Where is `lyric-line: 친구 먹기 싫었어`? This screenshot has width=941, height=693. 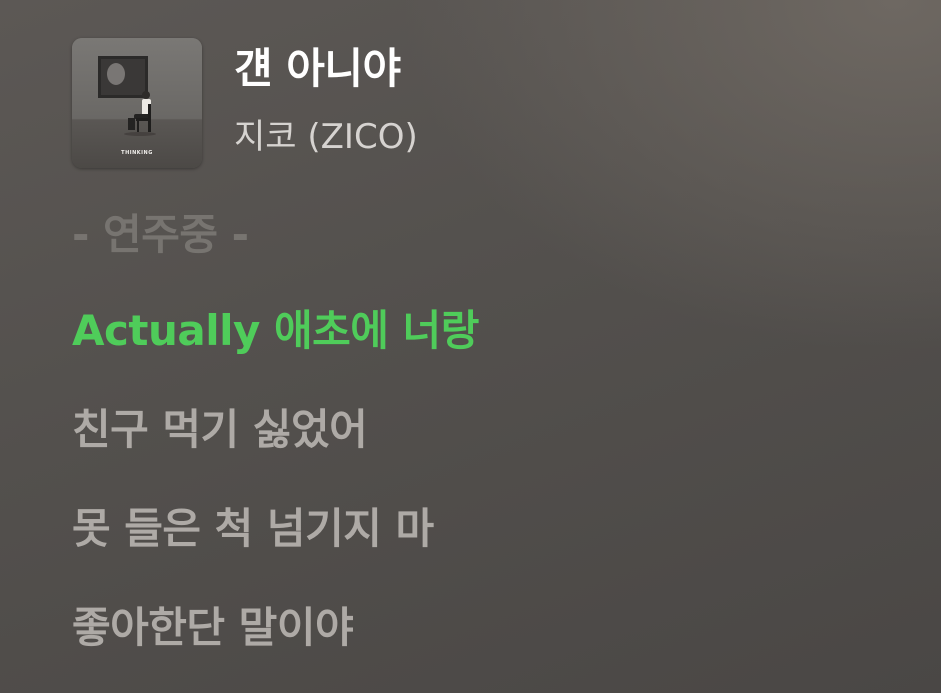 lyric-line: 친구 먹기 싫었어 is located at coordinates (220, 430).